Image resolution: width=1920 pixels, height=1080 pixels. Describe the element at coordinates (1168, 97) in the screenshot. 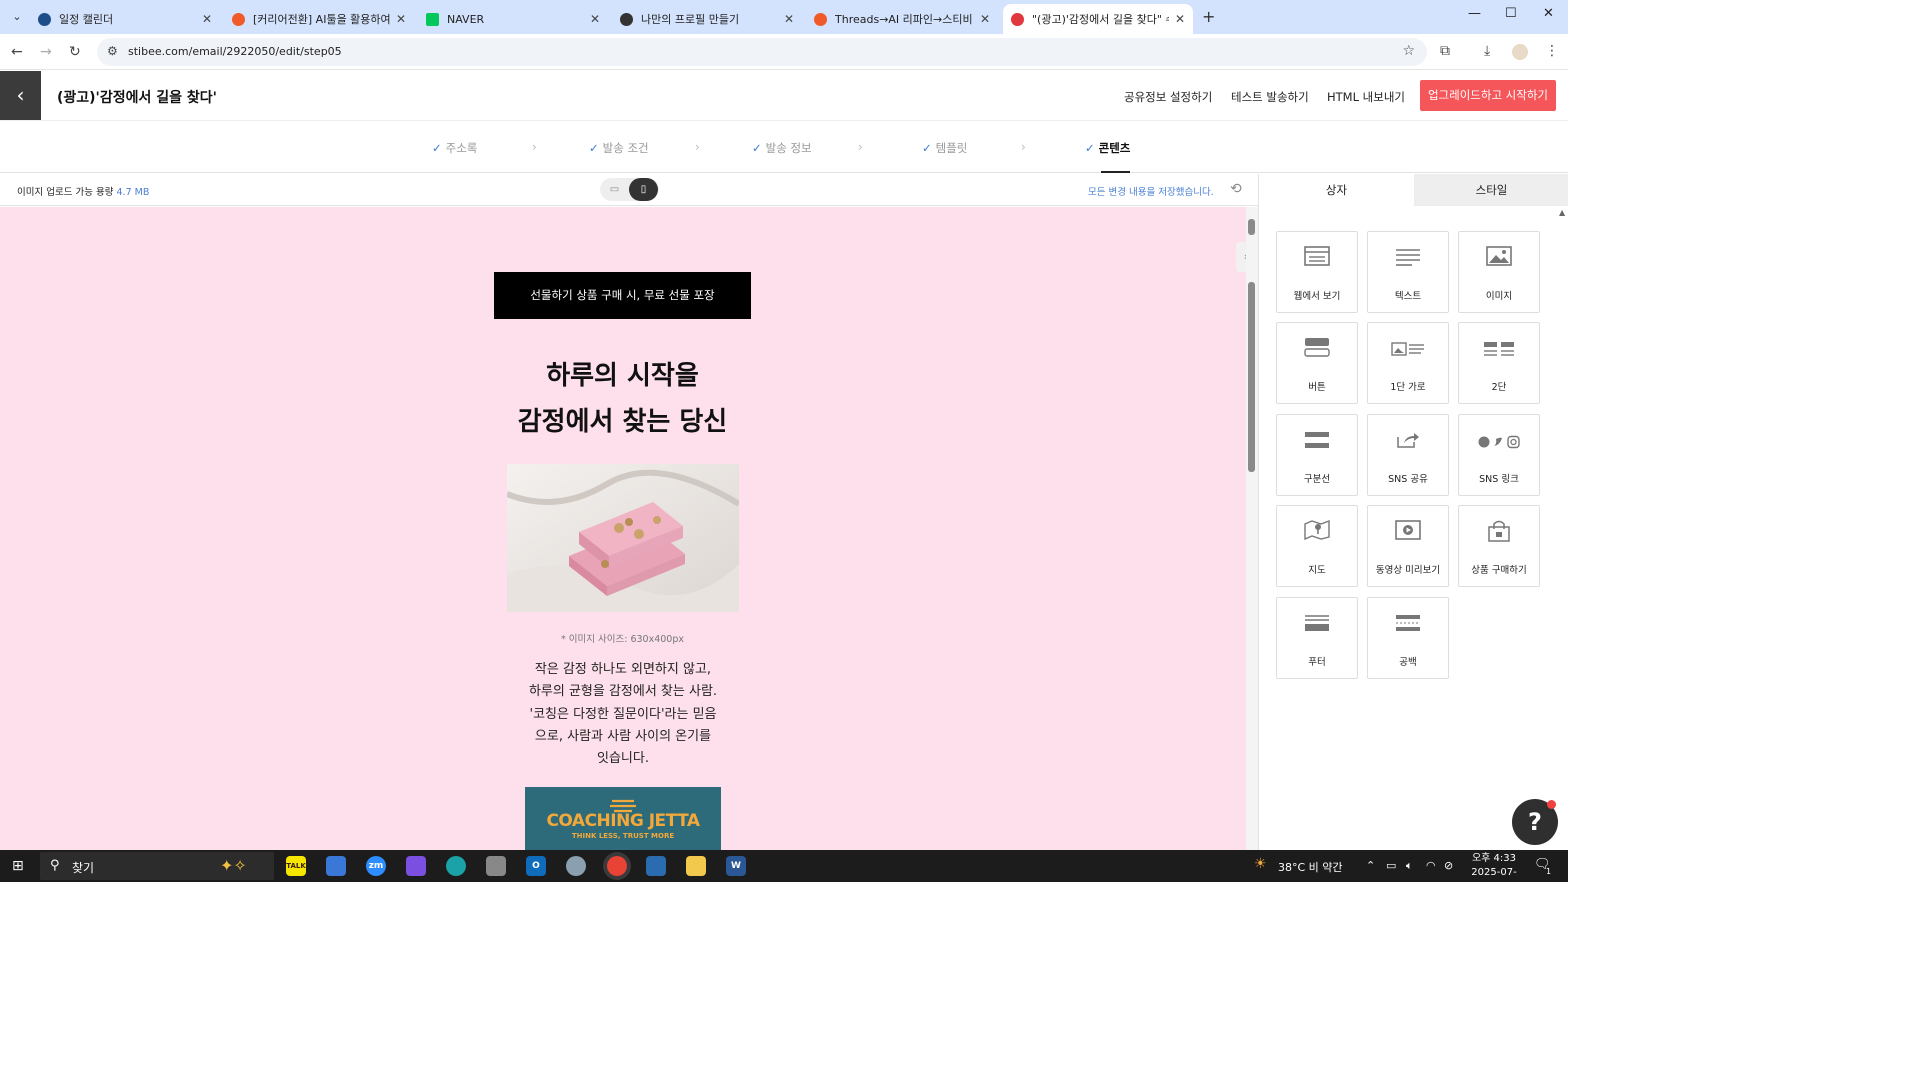

I see `share-info-link: 공유정보 설정하기` at that location.